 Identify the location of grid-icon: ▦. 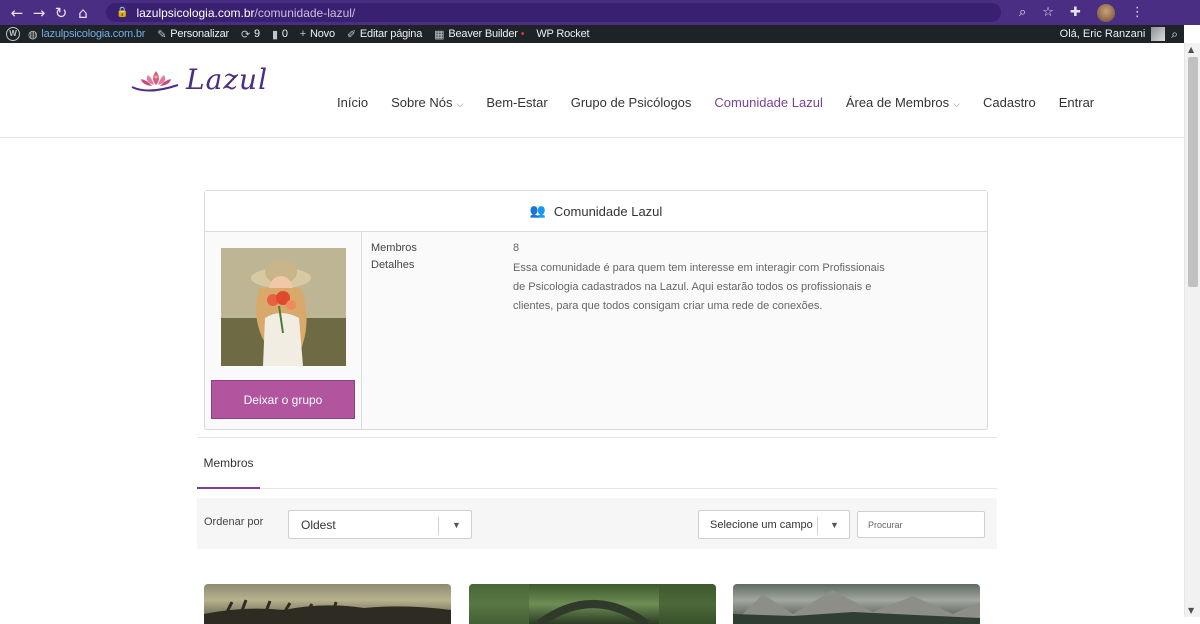
(439, 34).